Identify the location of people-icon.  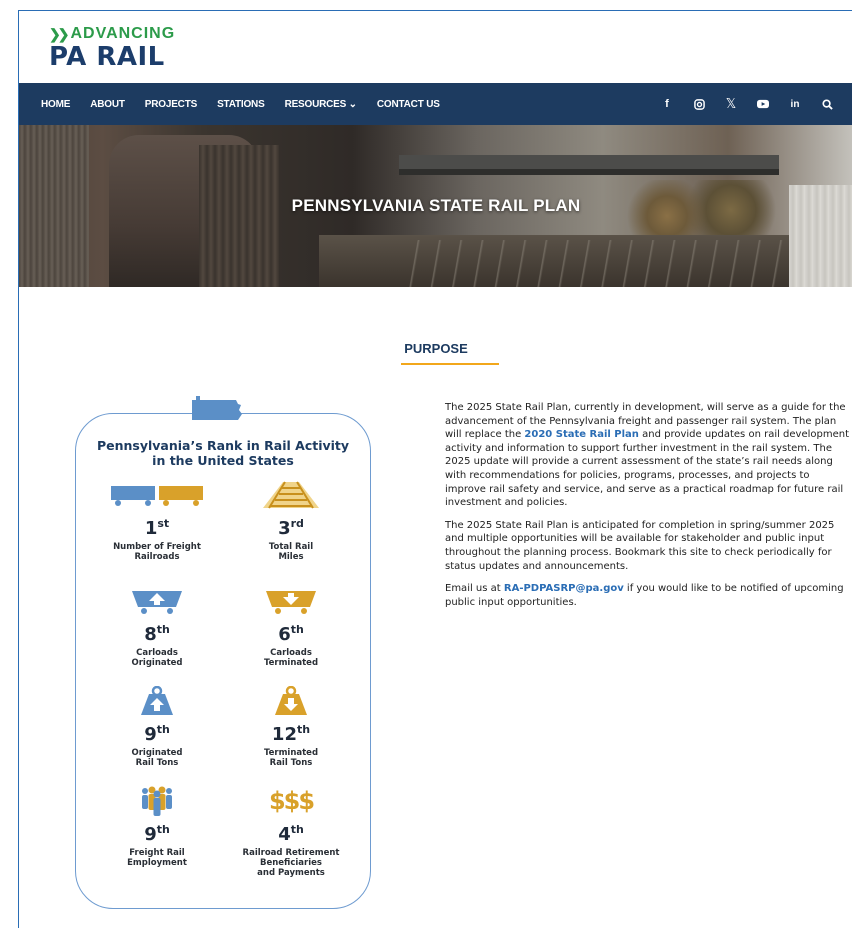
(157, 801).